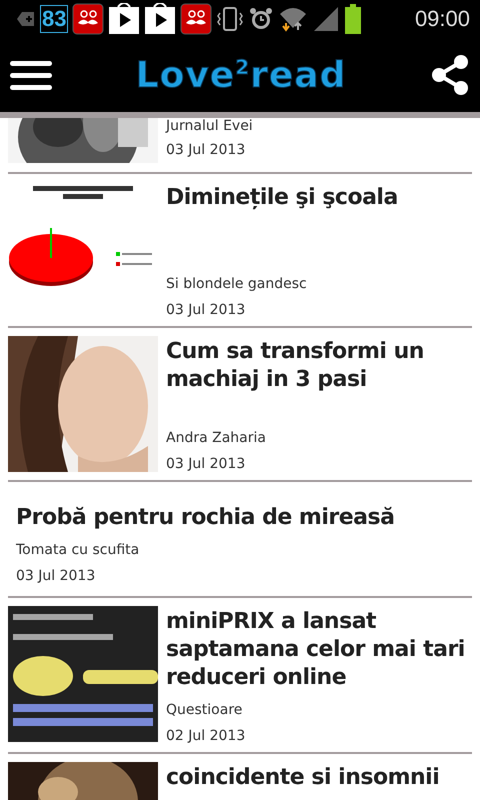 This screenshot has width=480, height=800. I want to click on share-icon, so click(450, 75).